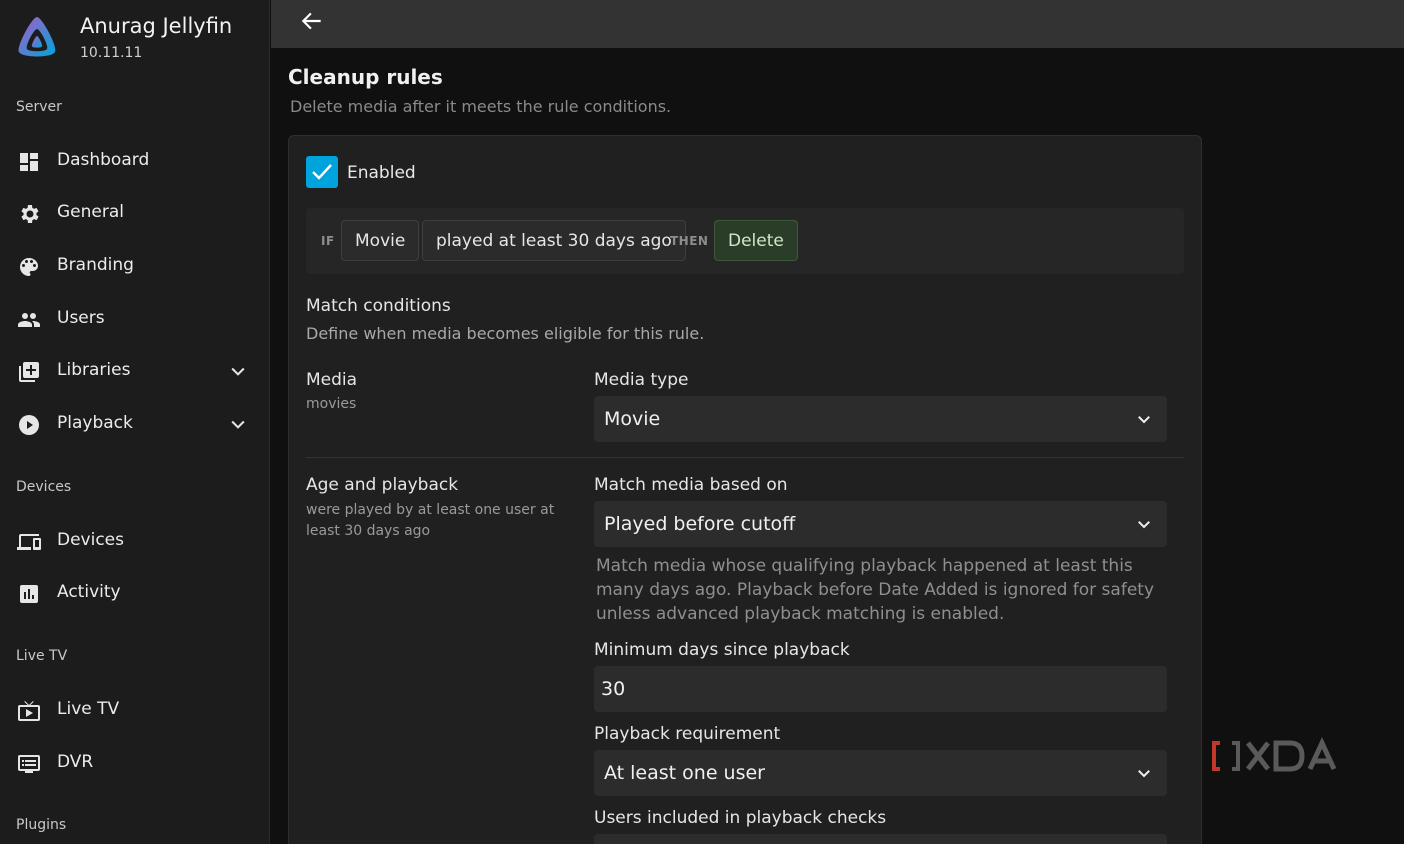  I want to click on sidebar-item-label: Live TV, so click(88, 709).